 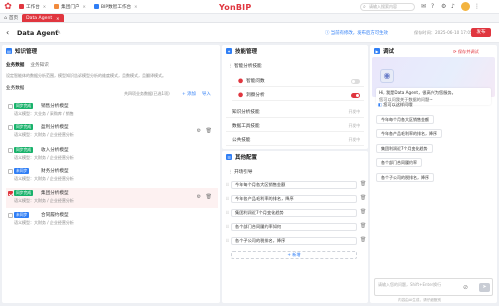 I want to click on nav-tab-label: 工作台, so click(x=33, y=7).